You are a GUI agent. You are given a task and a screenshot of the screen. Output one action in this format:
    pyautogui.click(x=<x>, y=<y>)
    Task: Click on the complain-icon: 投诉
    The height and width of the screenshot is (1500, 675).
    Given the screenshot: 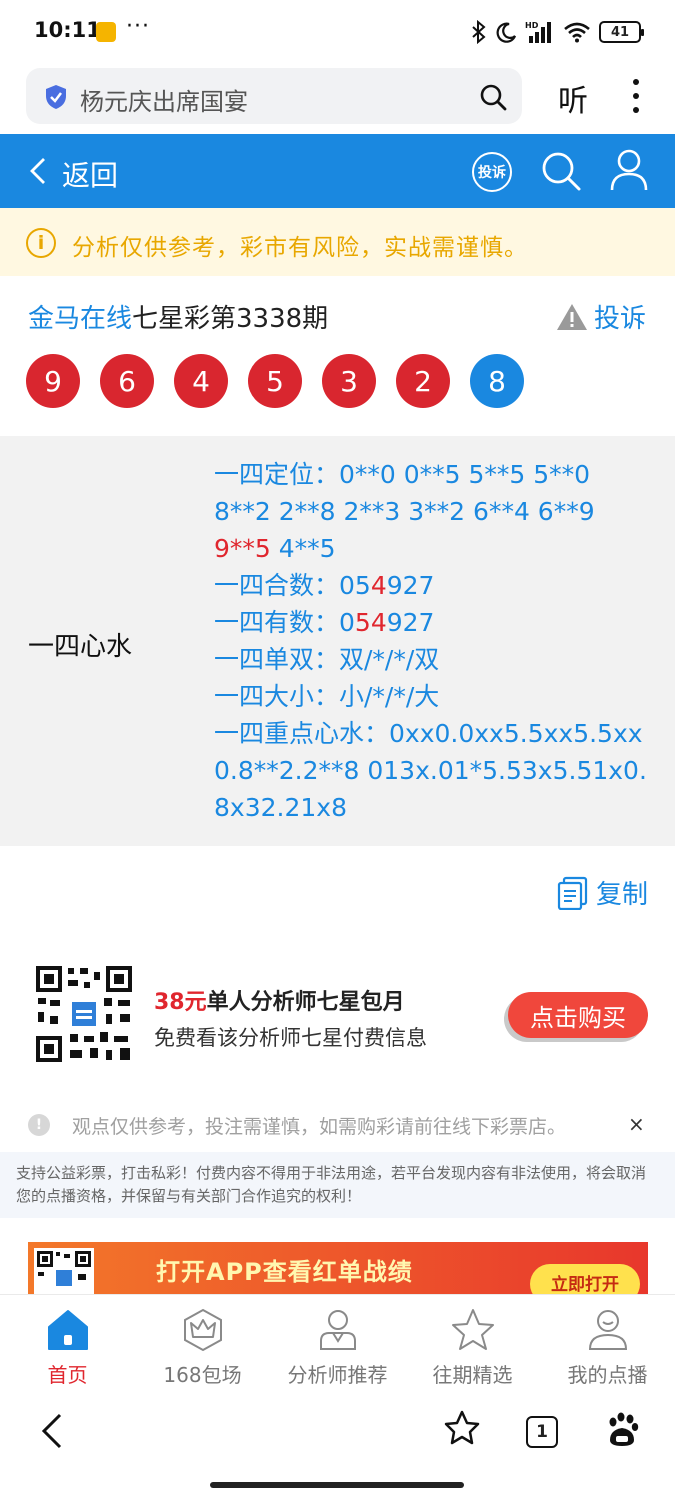 What is the action you would take?
    pyautogui.click(x=492, y=172)
    